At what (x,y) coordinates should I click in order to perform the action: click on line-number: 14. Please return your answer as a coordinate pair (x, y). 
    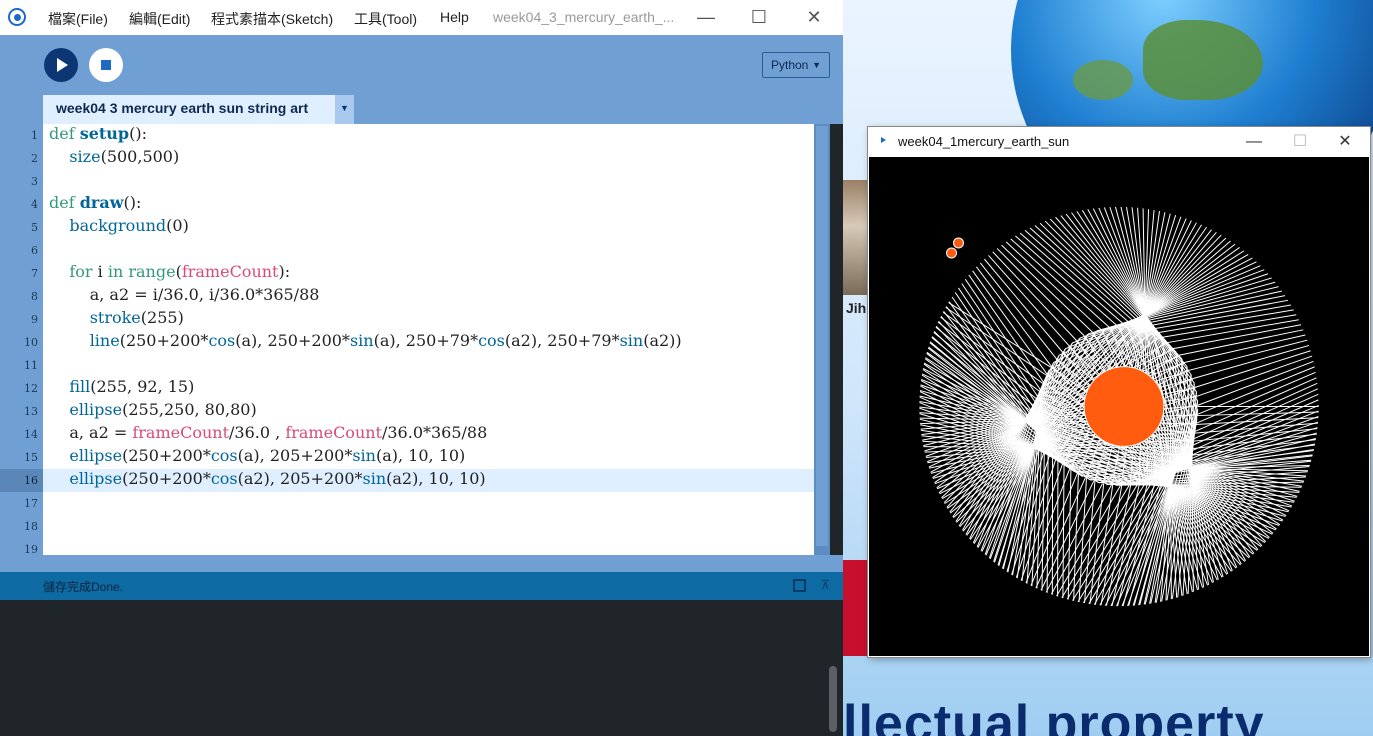
    Looking at the image, I should click on (31, 434).